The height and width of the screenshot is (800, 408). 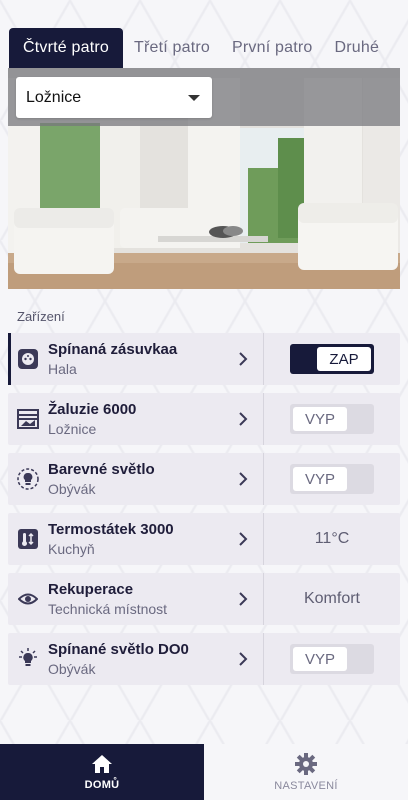 I want to click on device-name: Termostátek 3000, so click(x=111, y=529).